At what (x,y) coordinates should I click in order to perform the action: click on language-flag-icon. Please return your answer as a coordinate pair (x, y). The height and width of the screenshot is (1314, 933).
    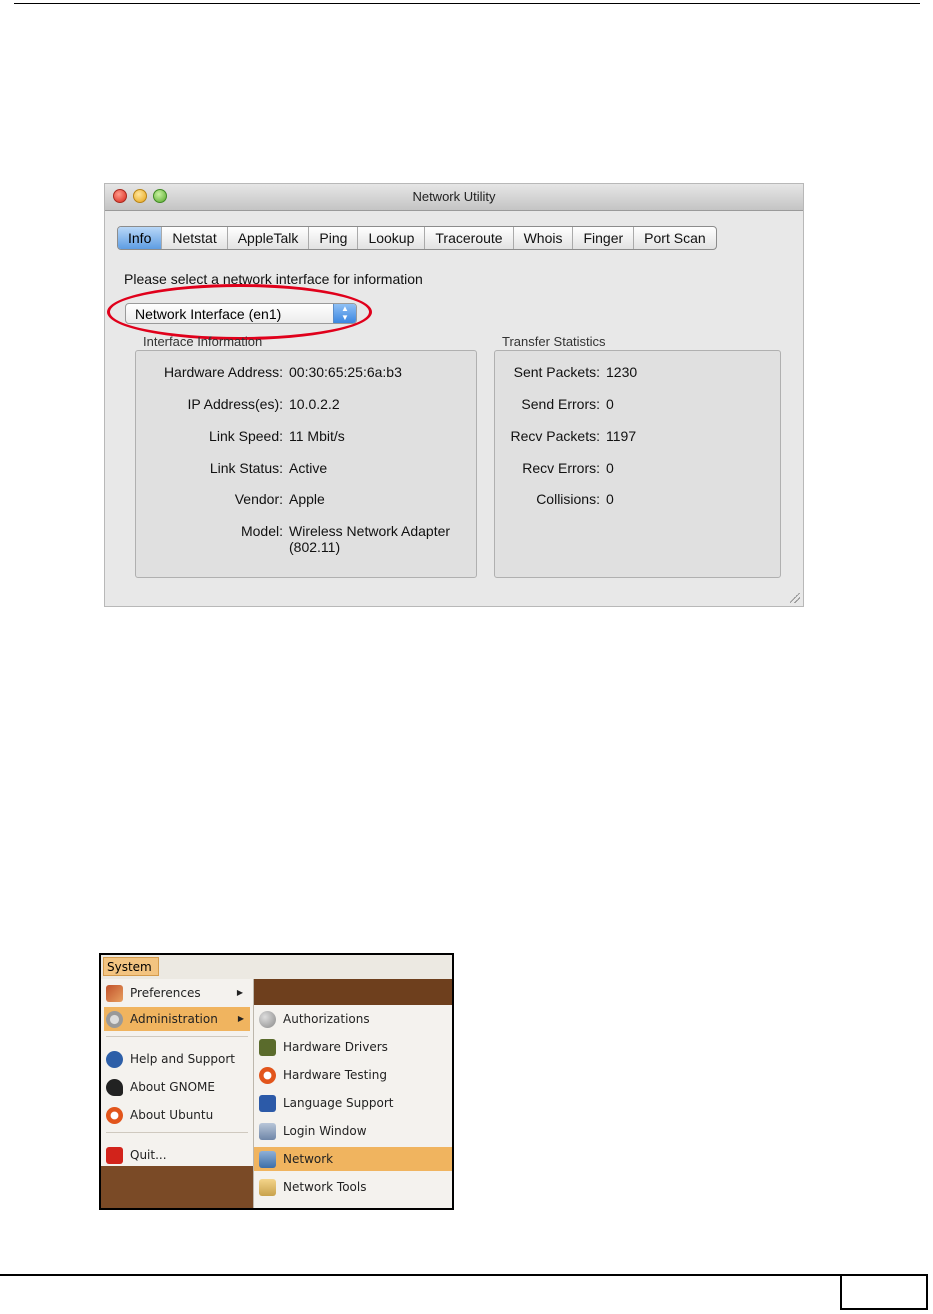
    Looking at the image, I should click on (267, 1103).